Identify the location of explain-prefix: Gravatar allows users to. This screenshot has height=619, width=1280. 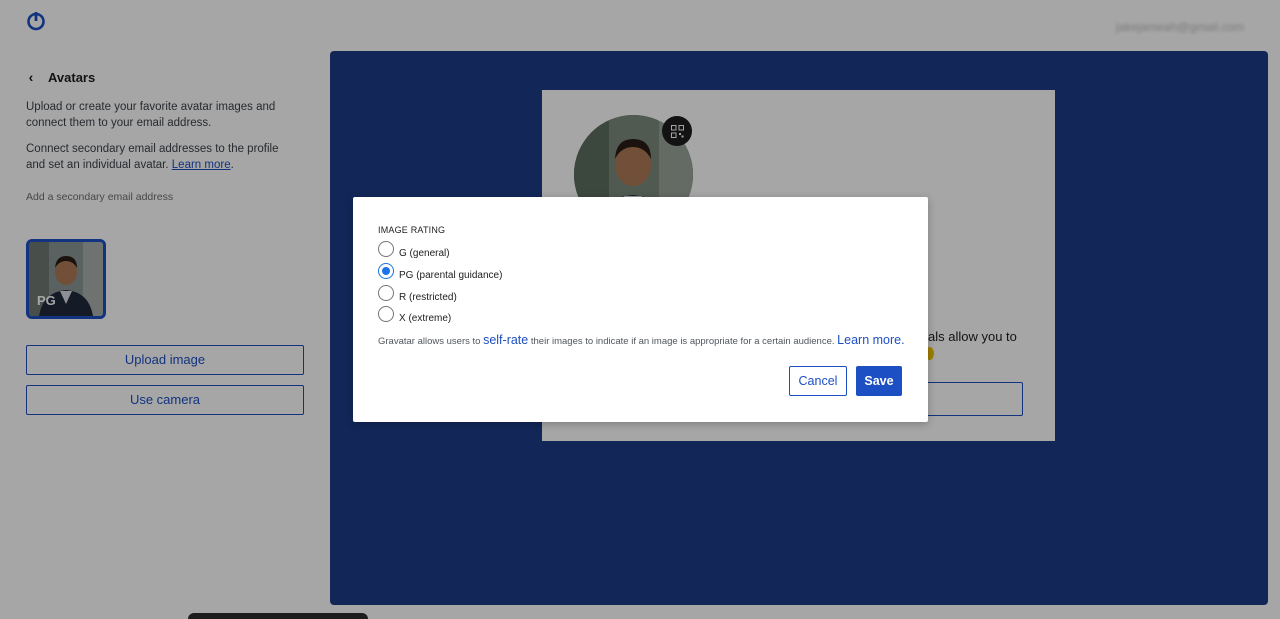
(429, 341).